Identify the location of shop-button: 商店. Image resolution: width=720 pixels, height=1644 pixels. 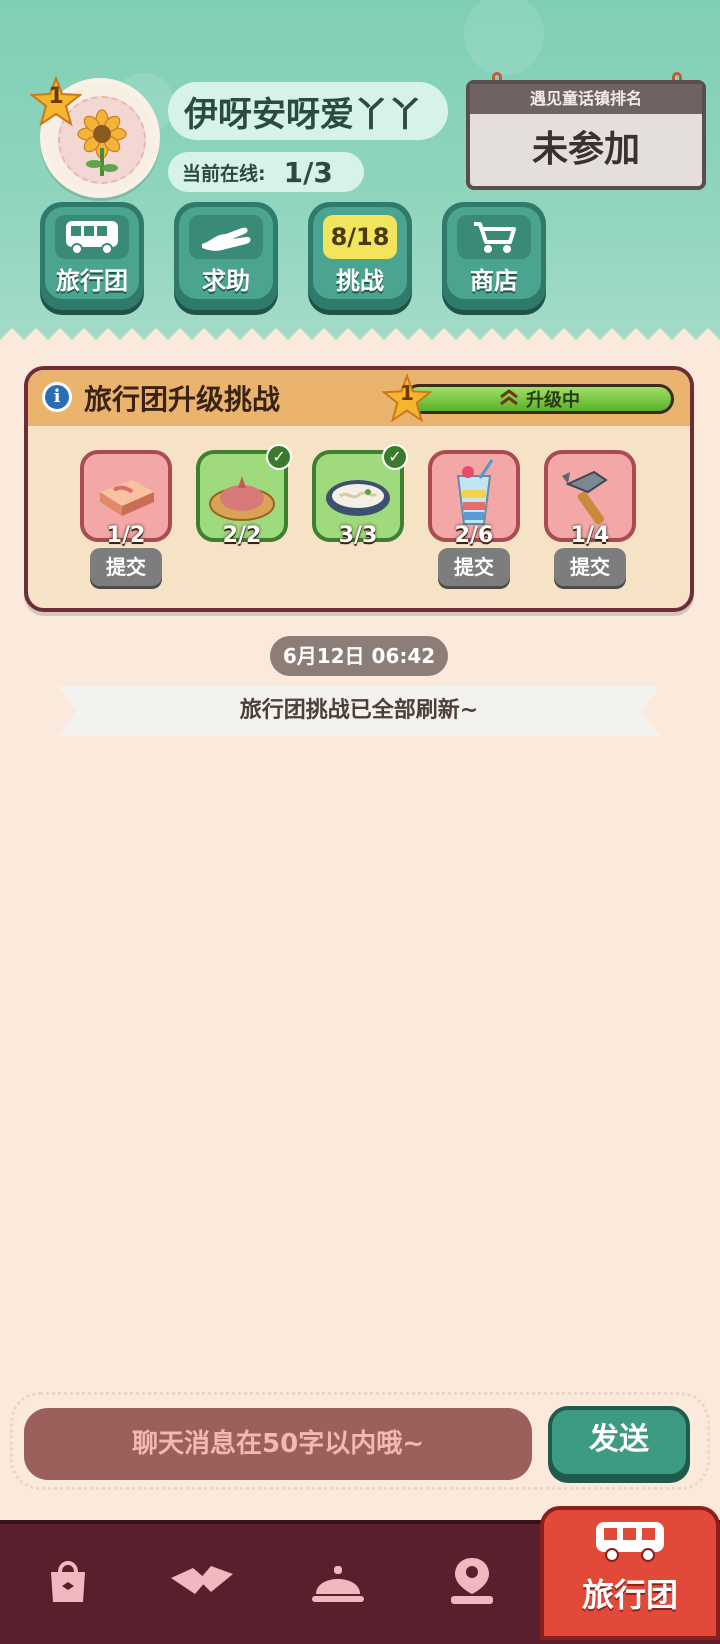
(494, 256).